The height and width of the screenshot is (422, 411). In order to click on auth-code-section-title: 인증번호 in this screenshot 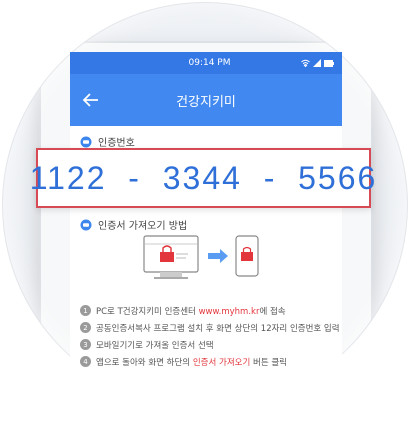, I will do `click(107, 141)`.